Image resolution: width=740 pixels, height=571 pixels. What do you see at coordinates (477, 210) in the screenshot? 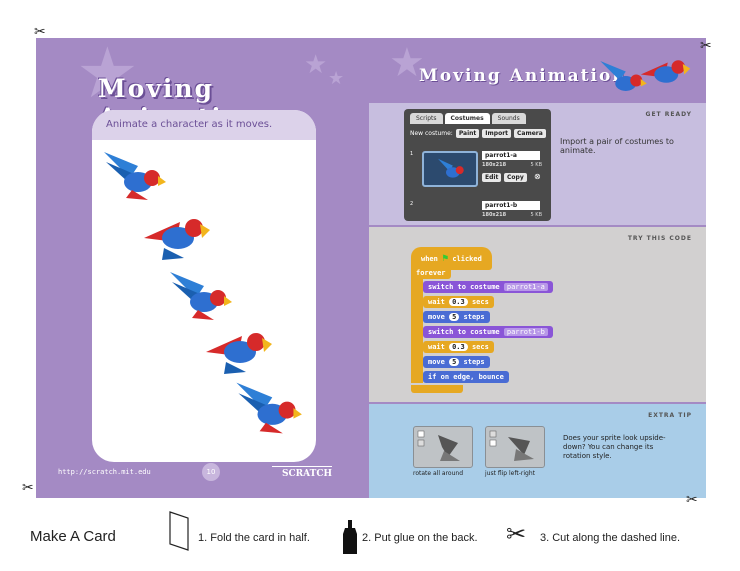
I see `costume-item: 2 parrot1-b 180x218 5 KB` at bounding box center [477, 210].